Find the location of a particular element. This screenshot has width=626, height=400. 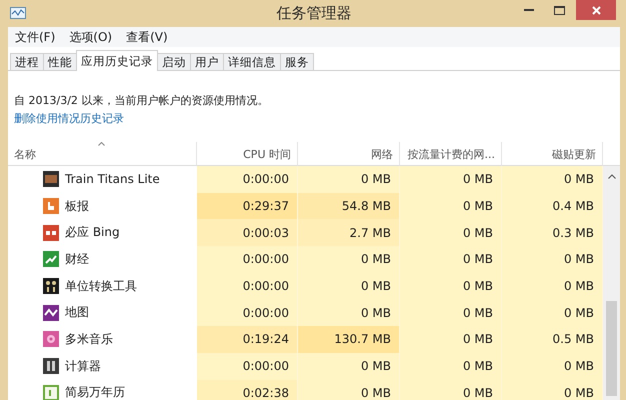

app-name: 多米音乐 is located at coordinates (102, 339).